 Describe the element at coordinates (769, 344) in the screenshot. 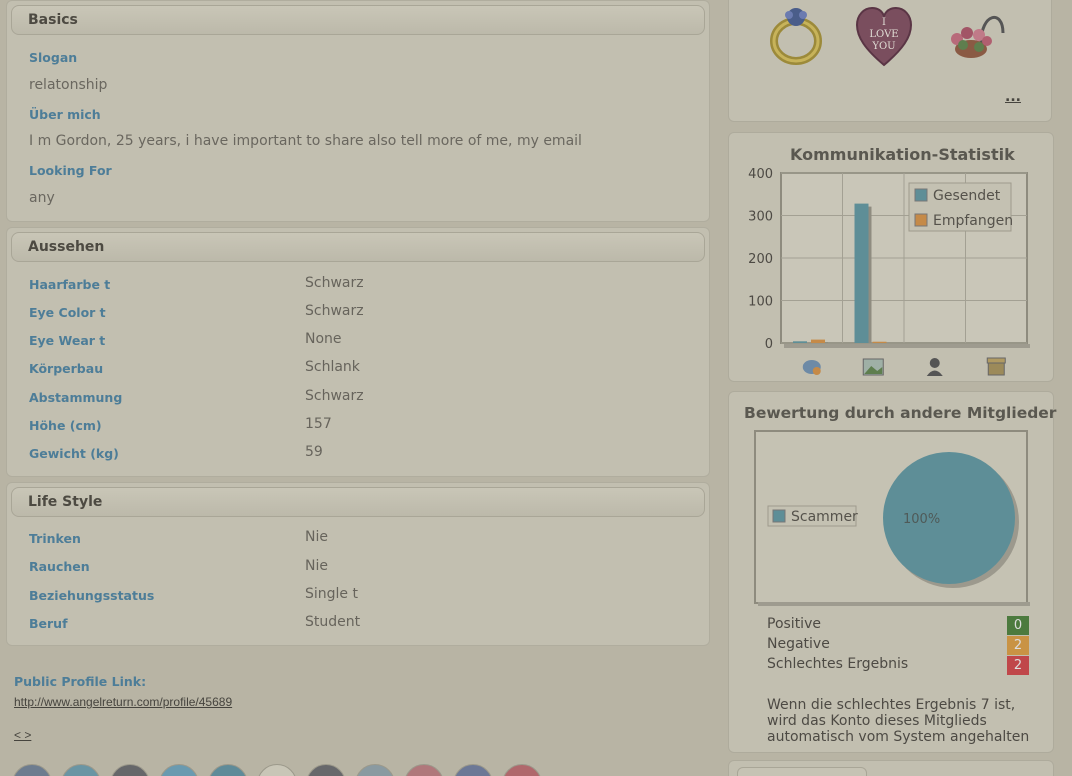

I see `y-tick-label: 0` at that location.